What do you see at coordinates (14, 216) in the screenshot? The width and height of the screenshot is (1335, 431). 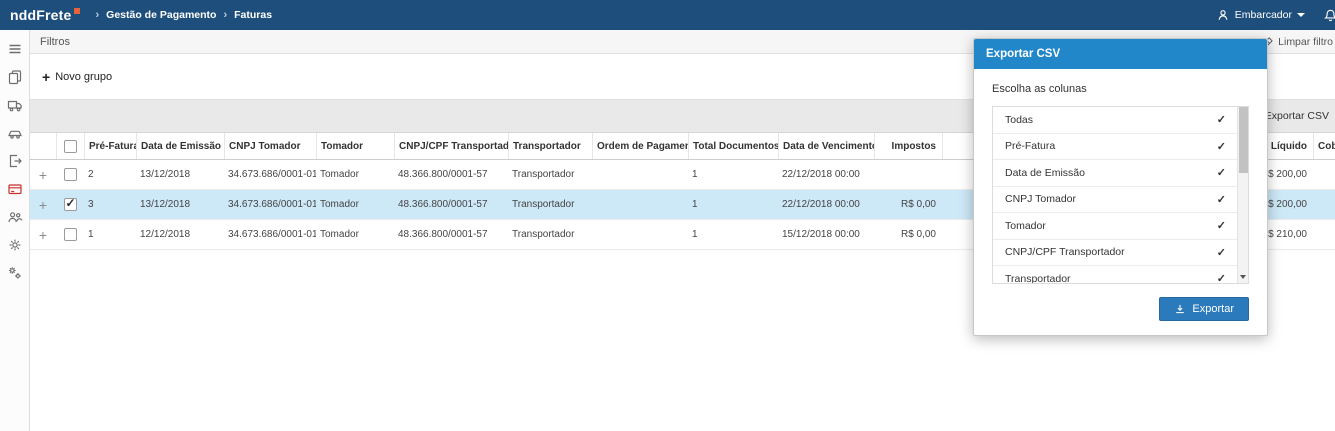 I see `users-icon` at bounding box center [14, 216].